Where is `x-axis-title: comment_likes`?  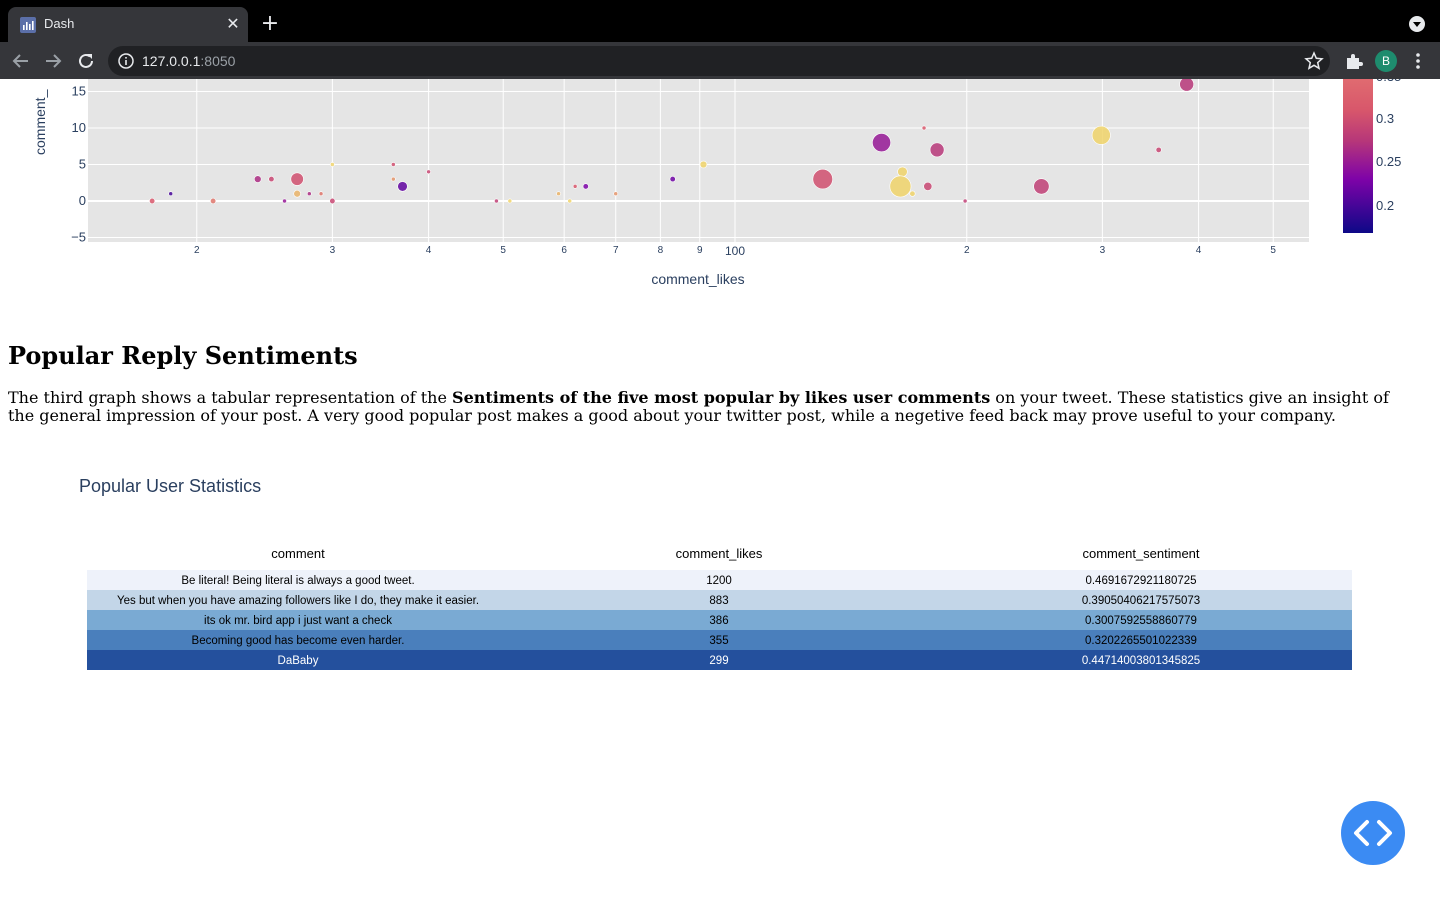
x-axis-title: comment_likes is located at coordinates (697, 279).